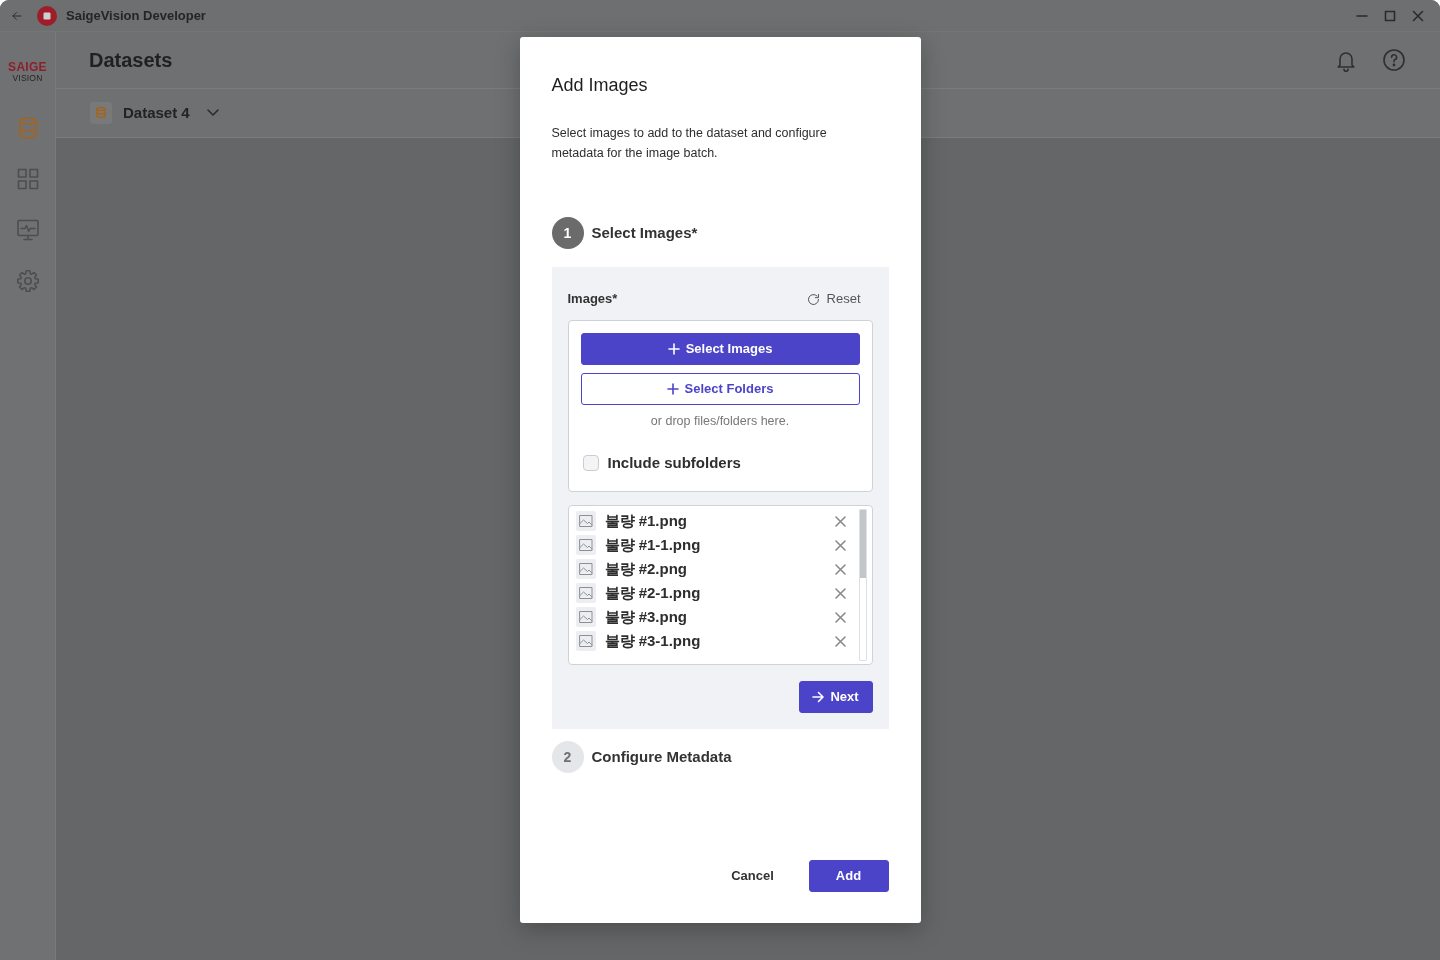 Image resolution: width=1440 pixels, height=960 pixels. Describe the element at coordinates (136, 15) in the screenshot. I see `window-title: SaigeVision Developer` at that location.